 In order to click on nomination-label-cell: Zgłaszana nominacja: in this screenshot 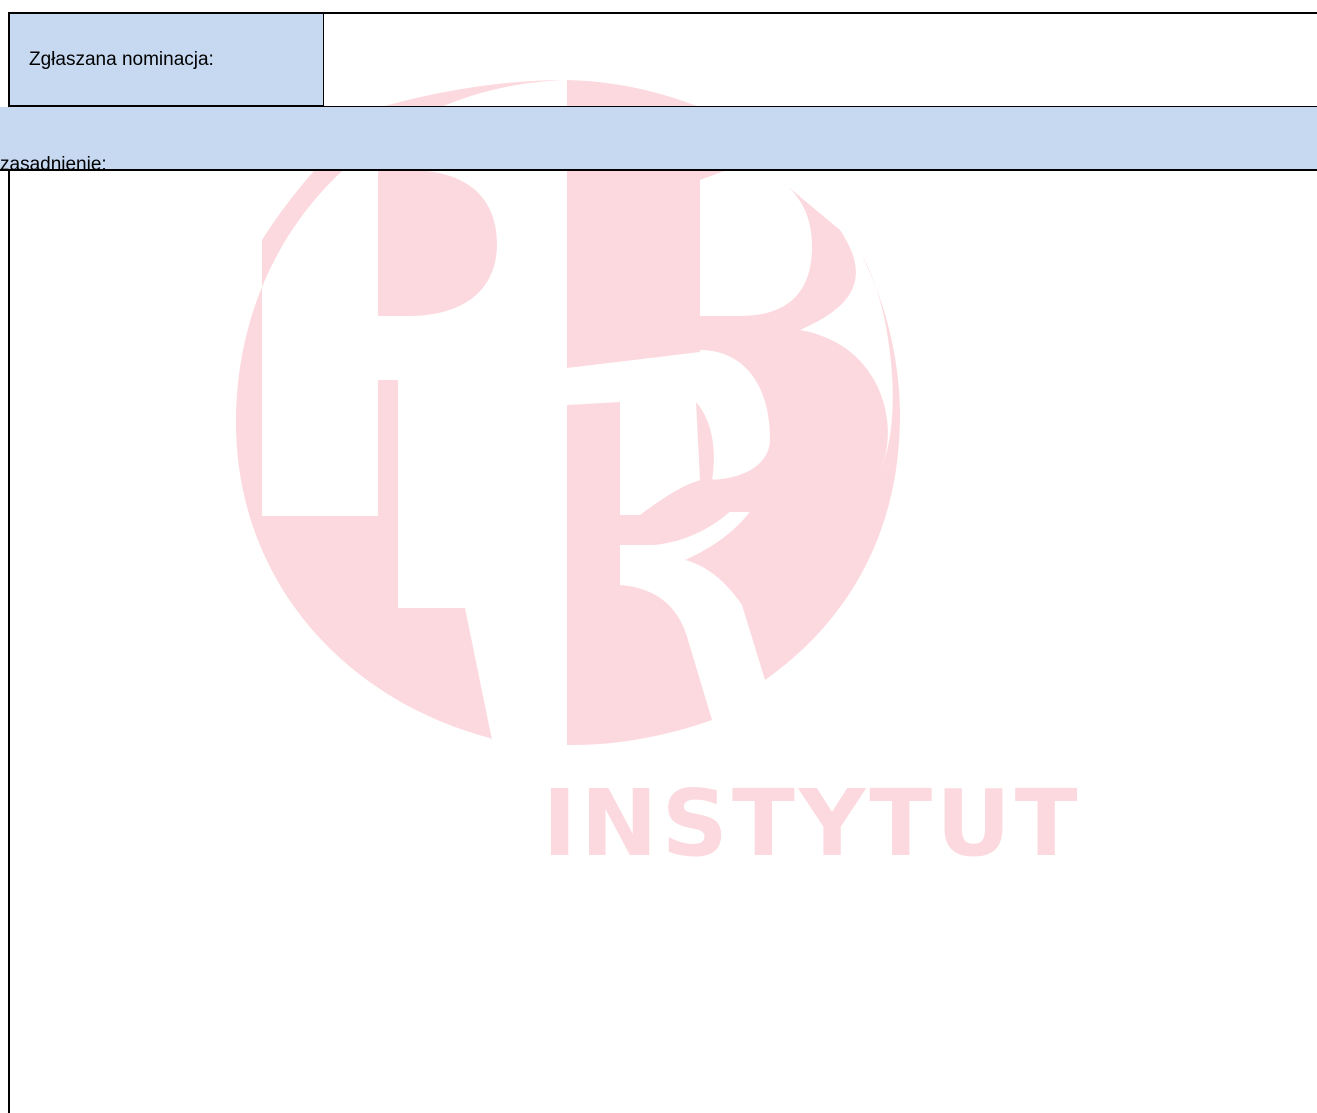, I will do `click(166, 59)`.